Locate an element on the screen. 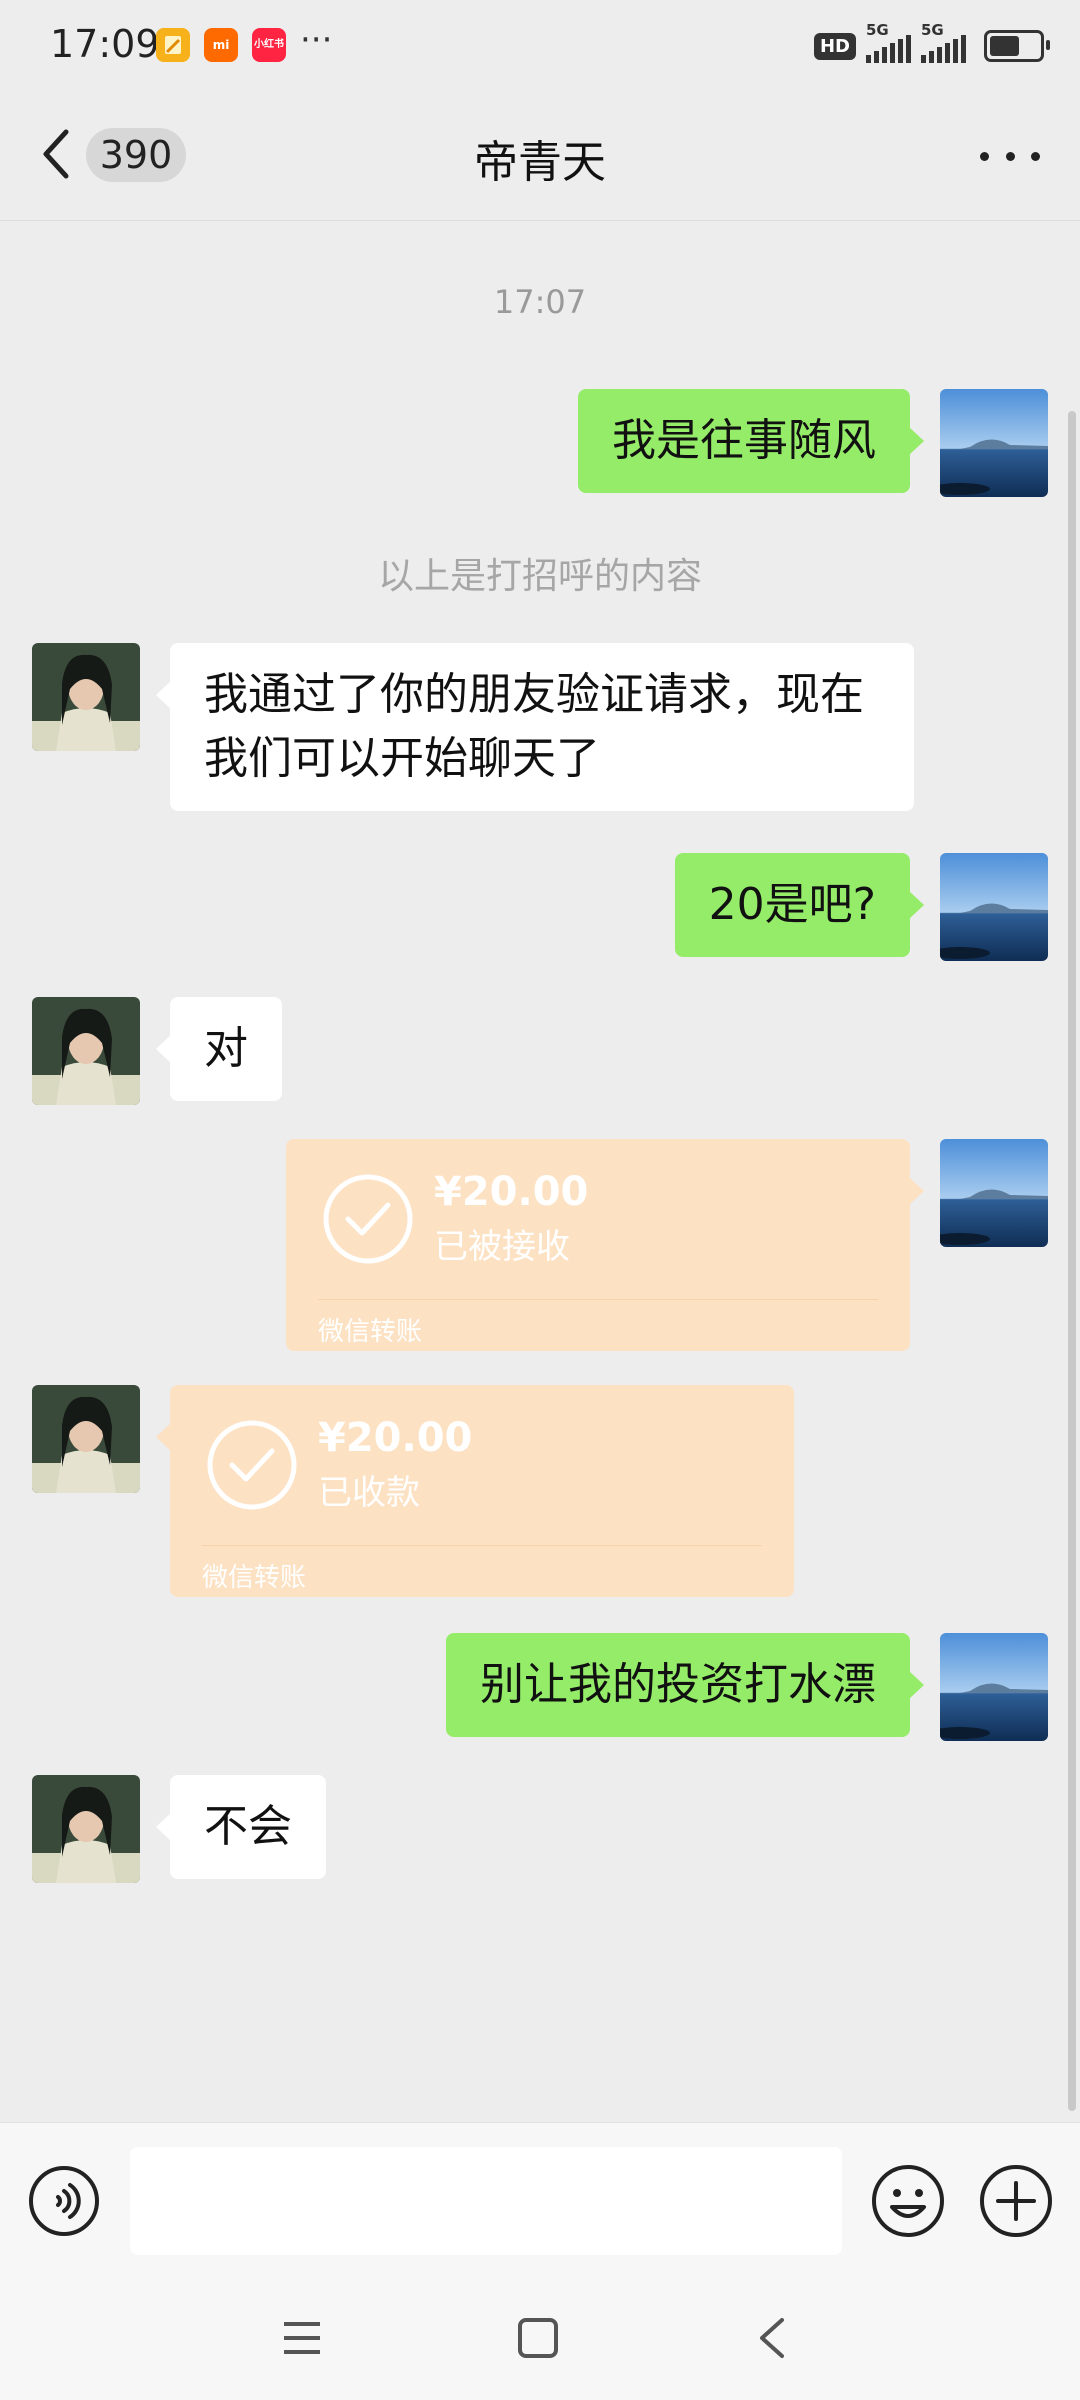 The image size is (1080, 2400). battery-icon is located at coordinates (1017, 46).